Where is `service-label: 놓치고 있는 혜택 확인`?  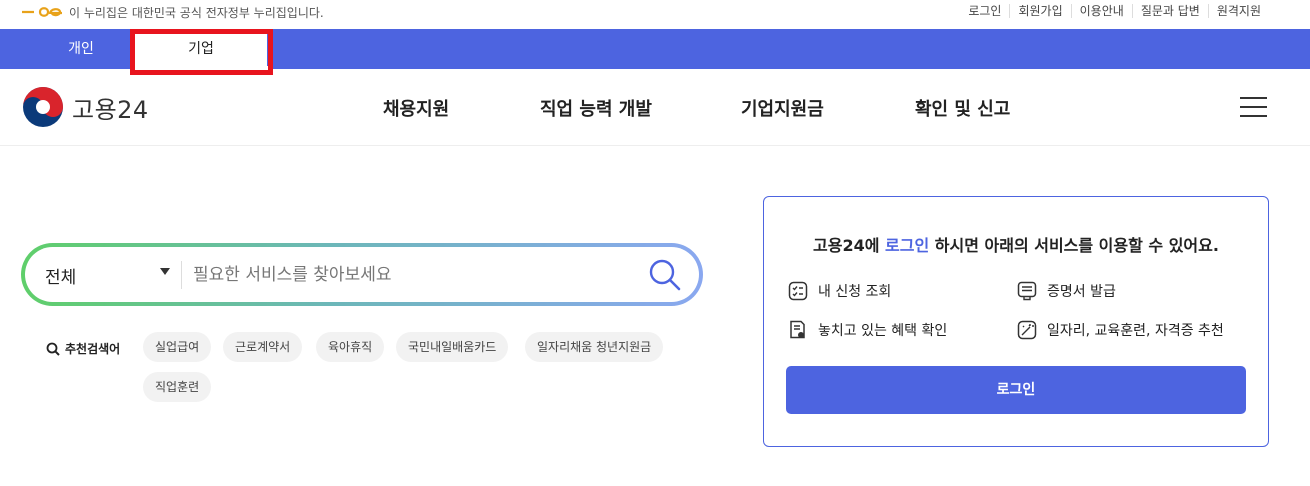
service-label: 놓치고 있는 혜택 확인 is located at coordinates (883, 331).